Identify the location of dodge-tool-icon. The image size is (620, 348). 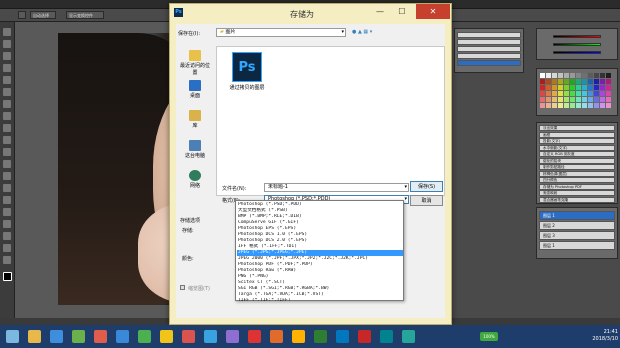
(7, 188).